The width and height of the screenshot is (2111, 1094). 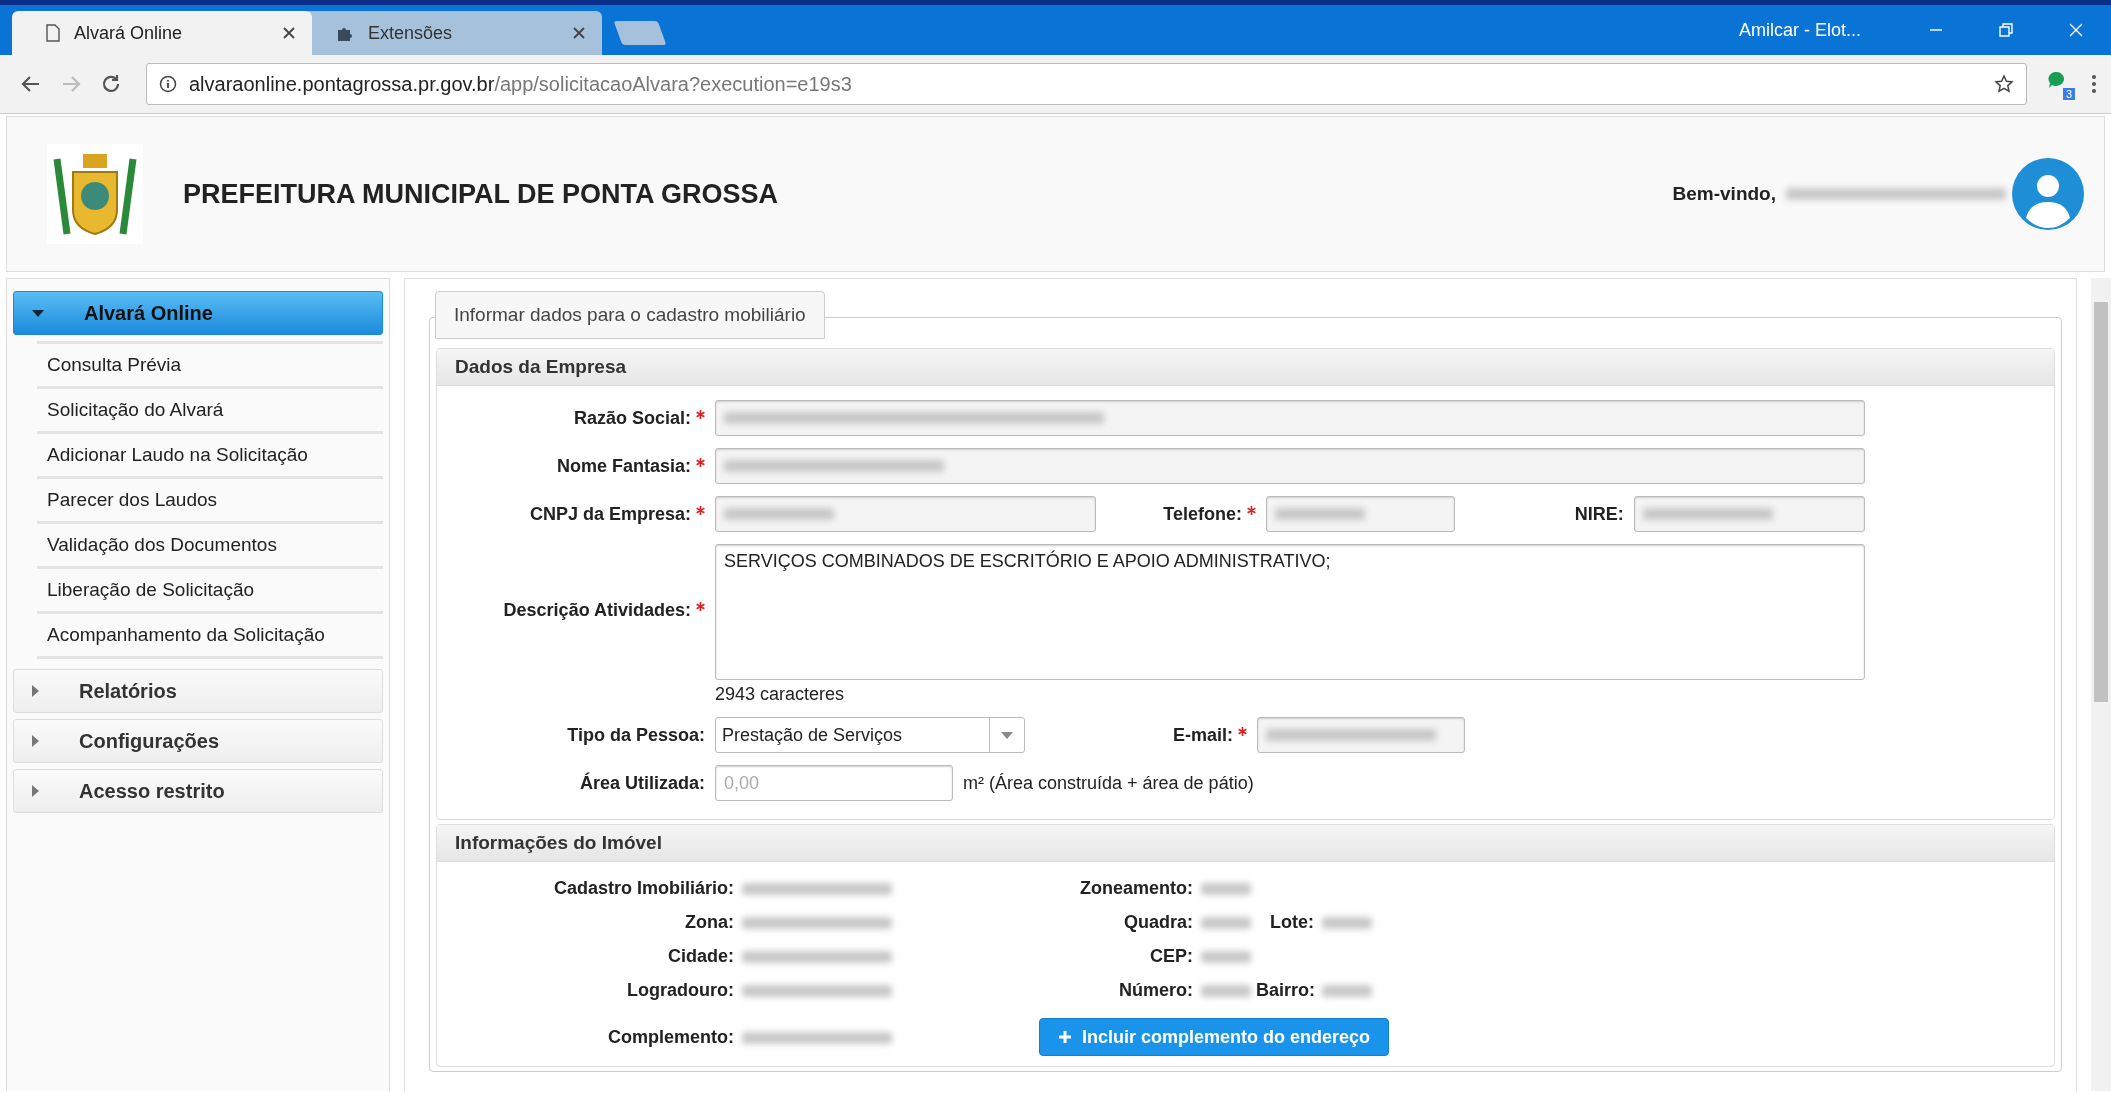 I want to click on menu-item: Adicionar Laudo na Solicitação, so click(x=210, y=453).